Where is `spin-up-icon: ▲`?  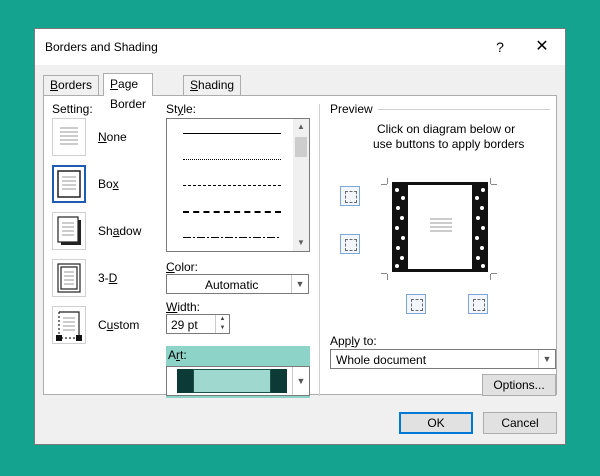
spin-up-icon: ▲ is located at coordinates (222, 319).